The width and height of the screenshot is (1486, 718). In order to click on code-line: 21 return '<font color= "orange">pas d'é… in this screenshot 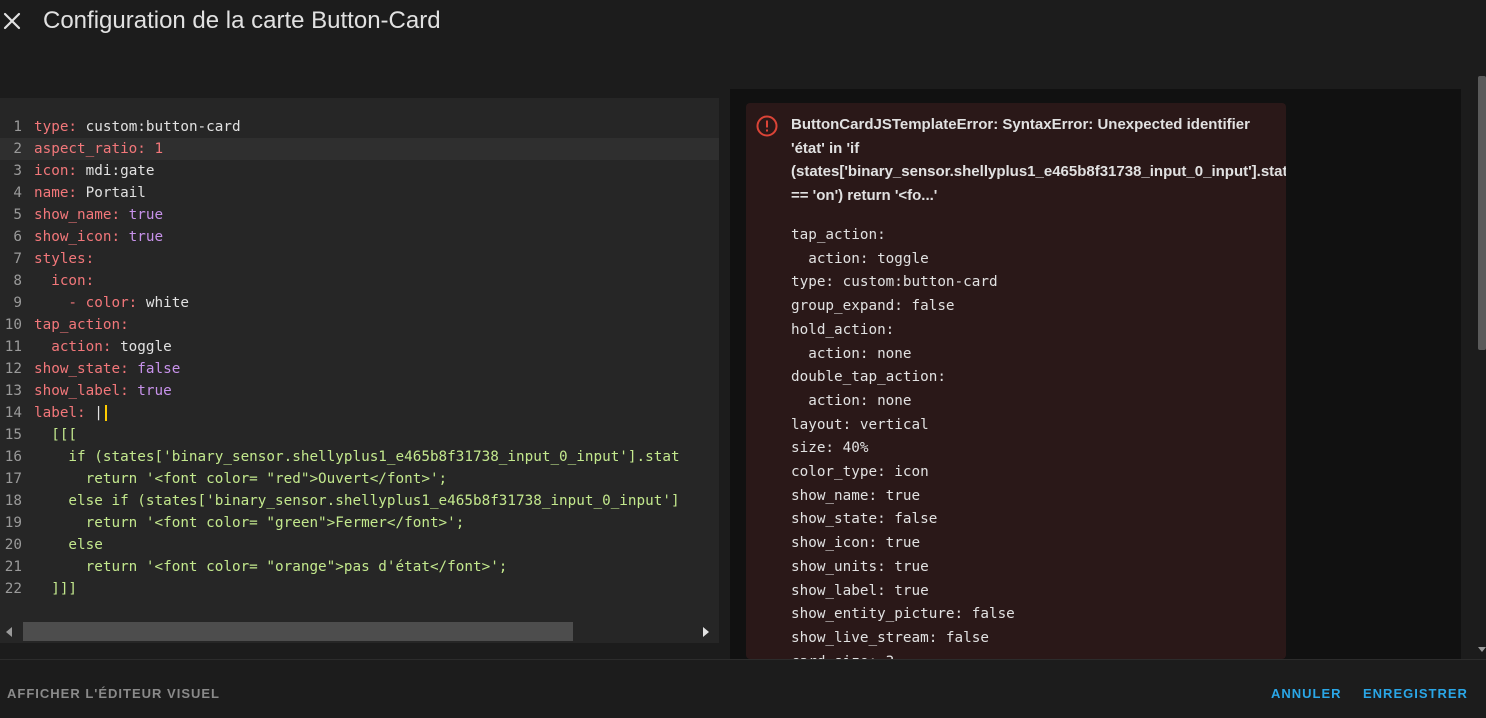, I will do `click(359, 567)`.